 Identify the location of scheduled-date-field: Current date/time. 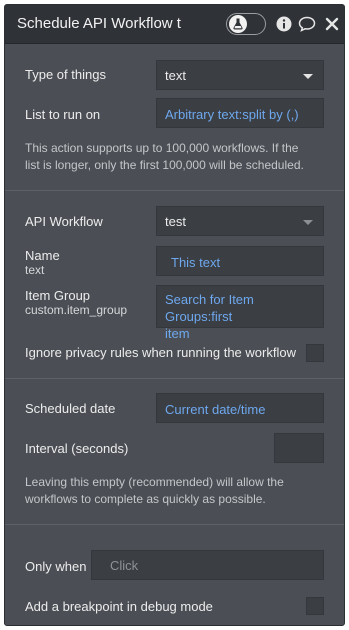
(240, 408).